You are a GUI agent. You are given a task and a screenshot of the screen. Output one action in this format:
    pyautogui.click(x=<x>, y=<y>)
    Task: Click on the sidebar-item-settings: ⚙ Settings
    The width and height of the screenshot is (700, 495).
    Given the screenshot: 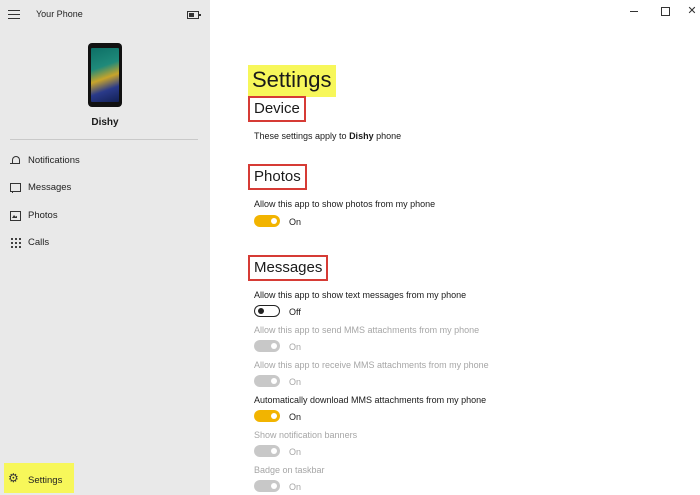 What is the action you would take?
    pyautogui.click(x=39, y=478)
    